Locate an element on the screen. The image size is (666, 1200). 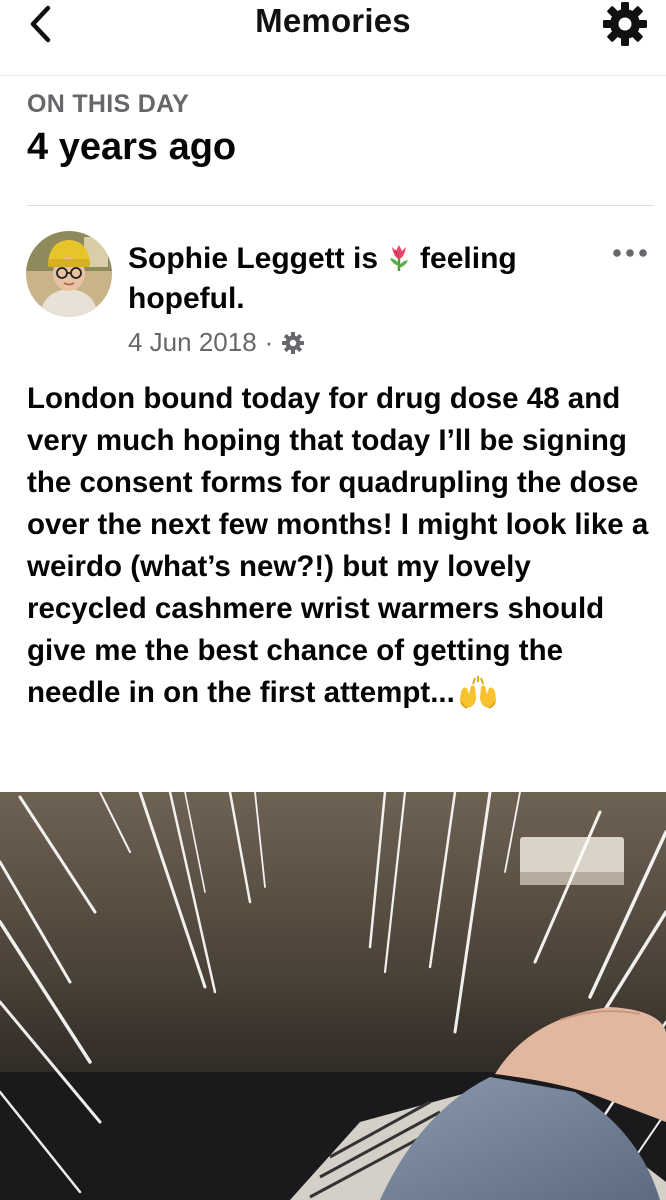
section-divider is located at coordinates (340, 205).